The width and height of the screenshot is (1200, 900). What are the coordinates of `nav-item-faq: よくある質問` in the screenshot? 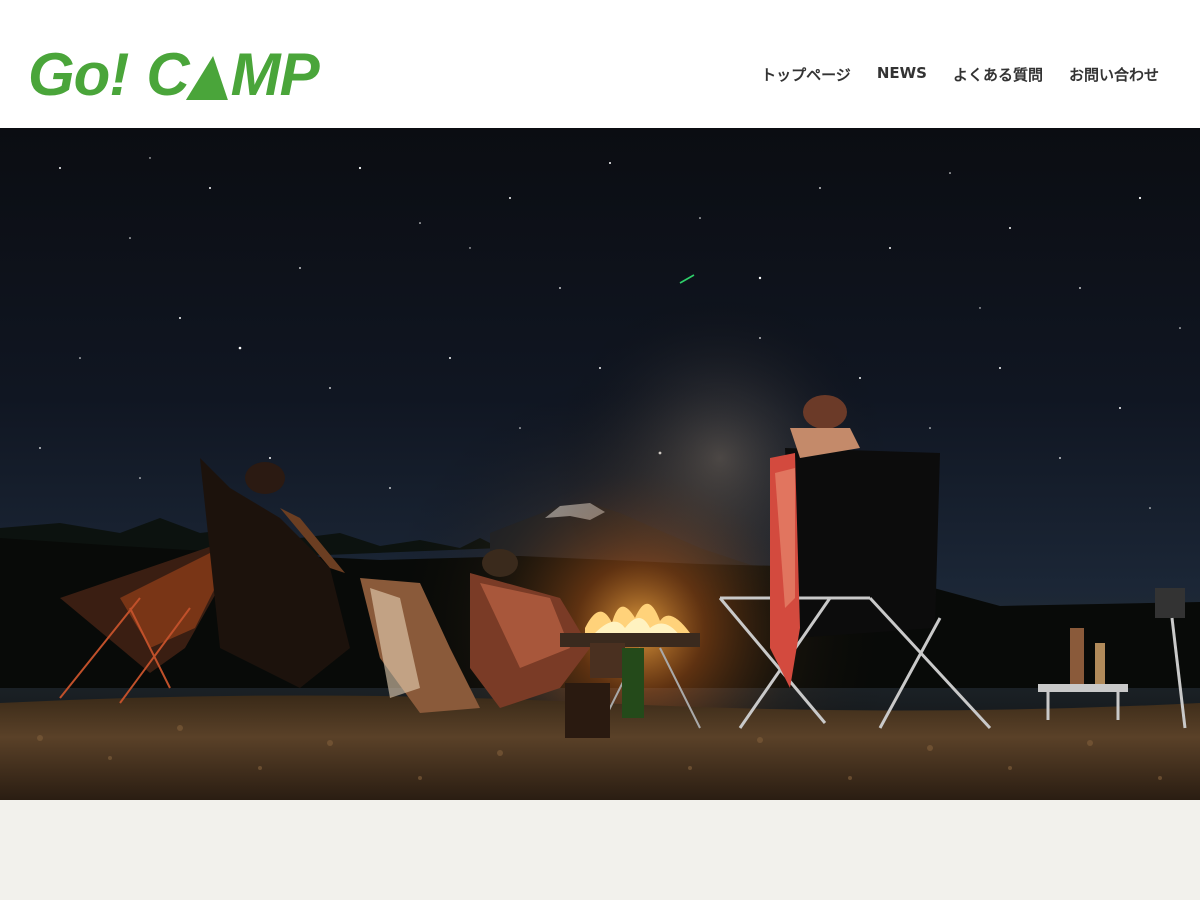 It's located at (998, 74).